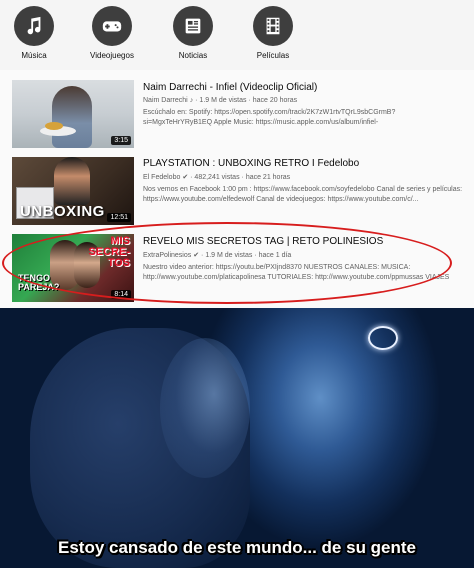  What do you see at coordinates (121, 140) in the screenshot?
I see `video-duration: 3:15` at bounding box center [121, 140].